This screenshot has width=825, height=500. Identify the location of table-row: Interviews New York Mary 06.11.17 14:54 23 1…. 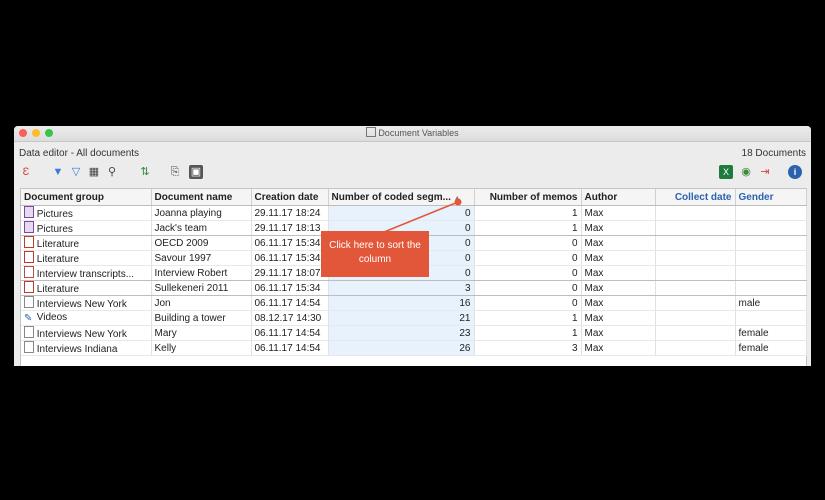
(414, 333).